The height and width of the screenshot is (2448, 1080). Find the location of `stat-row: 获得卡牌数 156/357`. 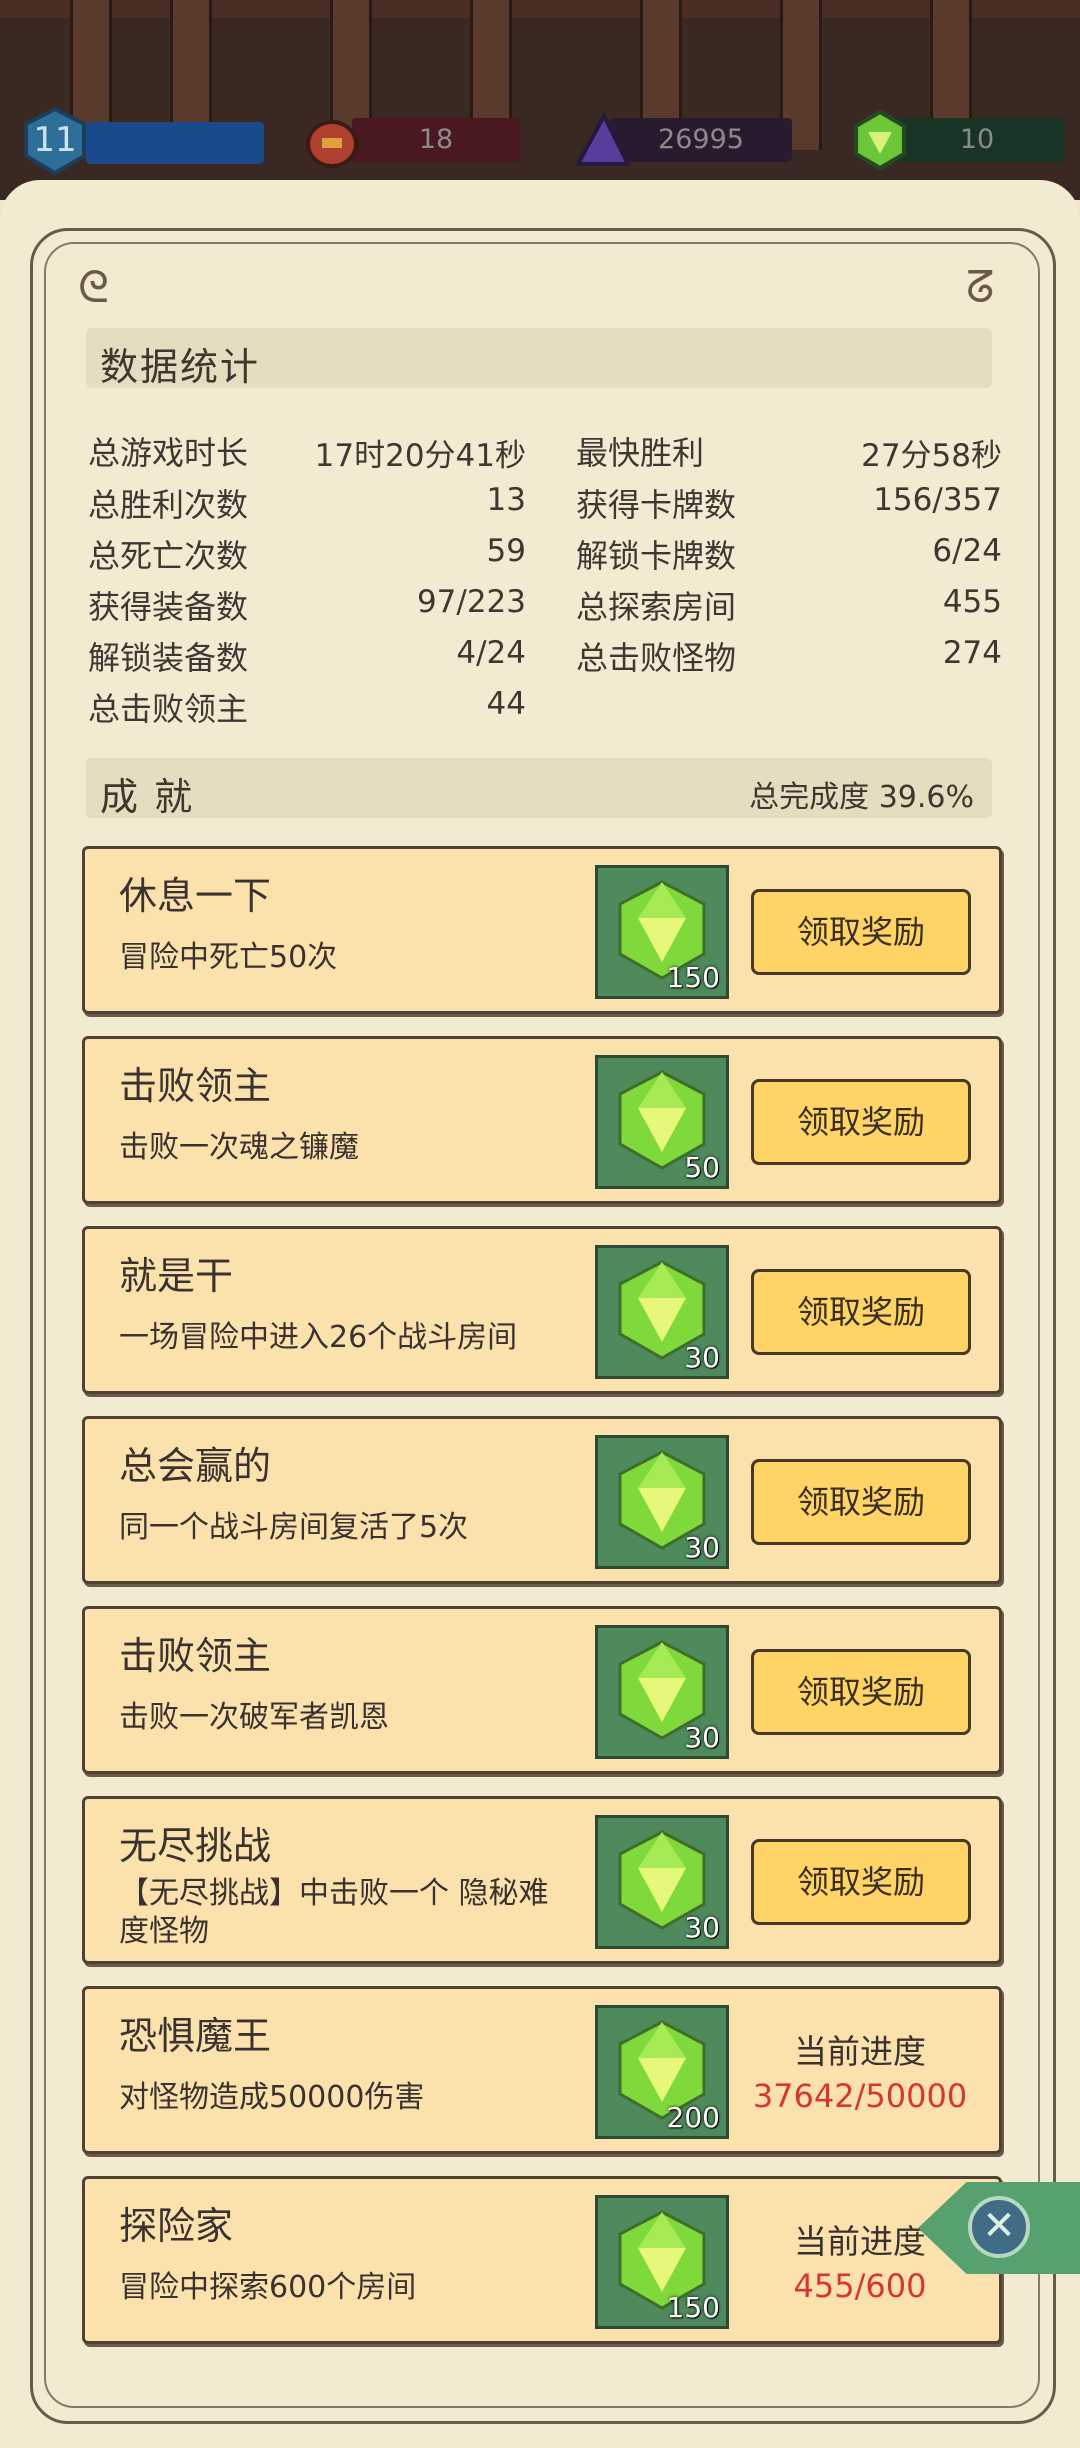

stat-row: 获得卡牌数 156/357 is located at coordinates (789, 502).